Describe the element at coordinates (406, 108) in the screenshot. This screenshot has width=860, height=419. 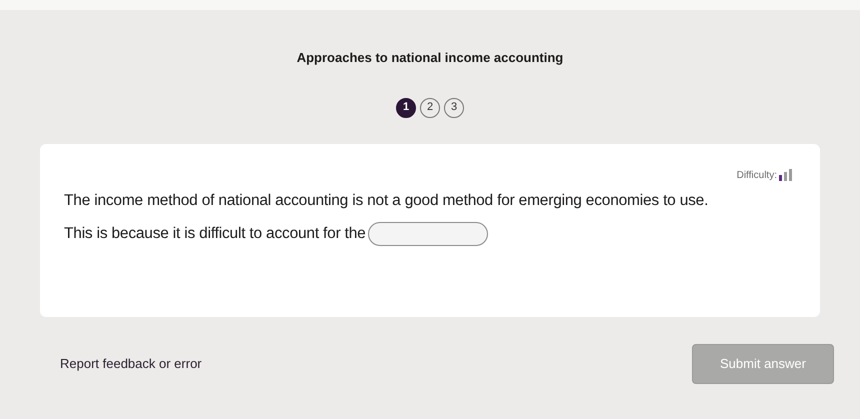
I see `step-indicator: 1` at that location.